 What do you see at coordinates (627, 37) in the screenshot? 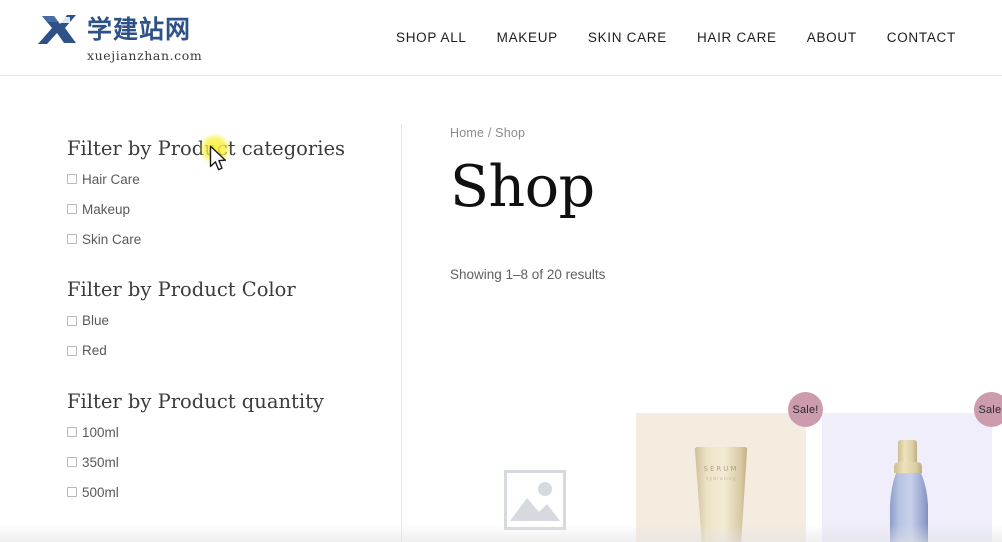
I see `nav-item-skin-care: SKIN CARE` at bounding box center [627, 37].